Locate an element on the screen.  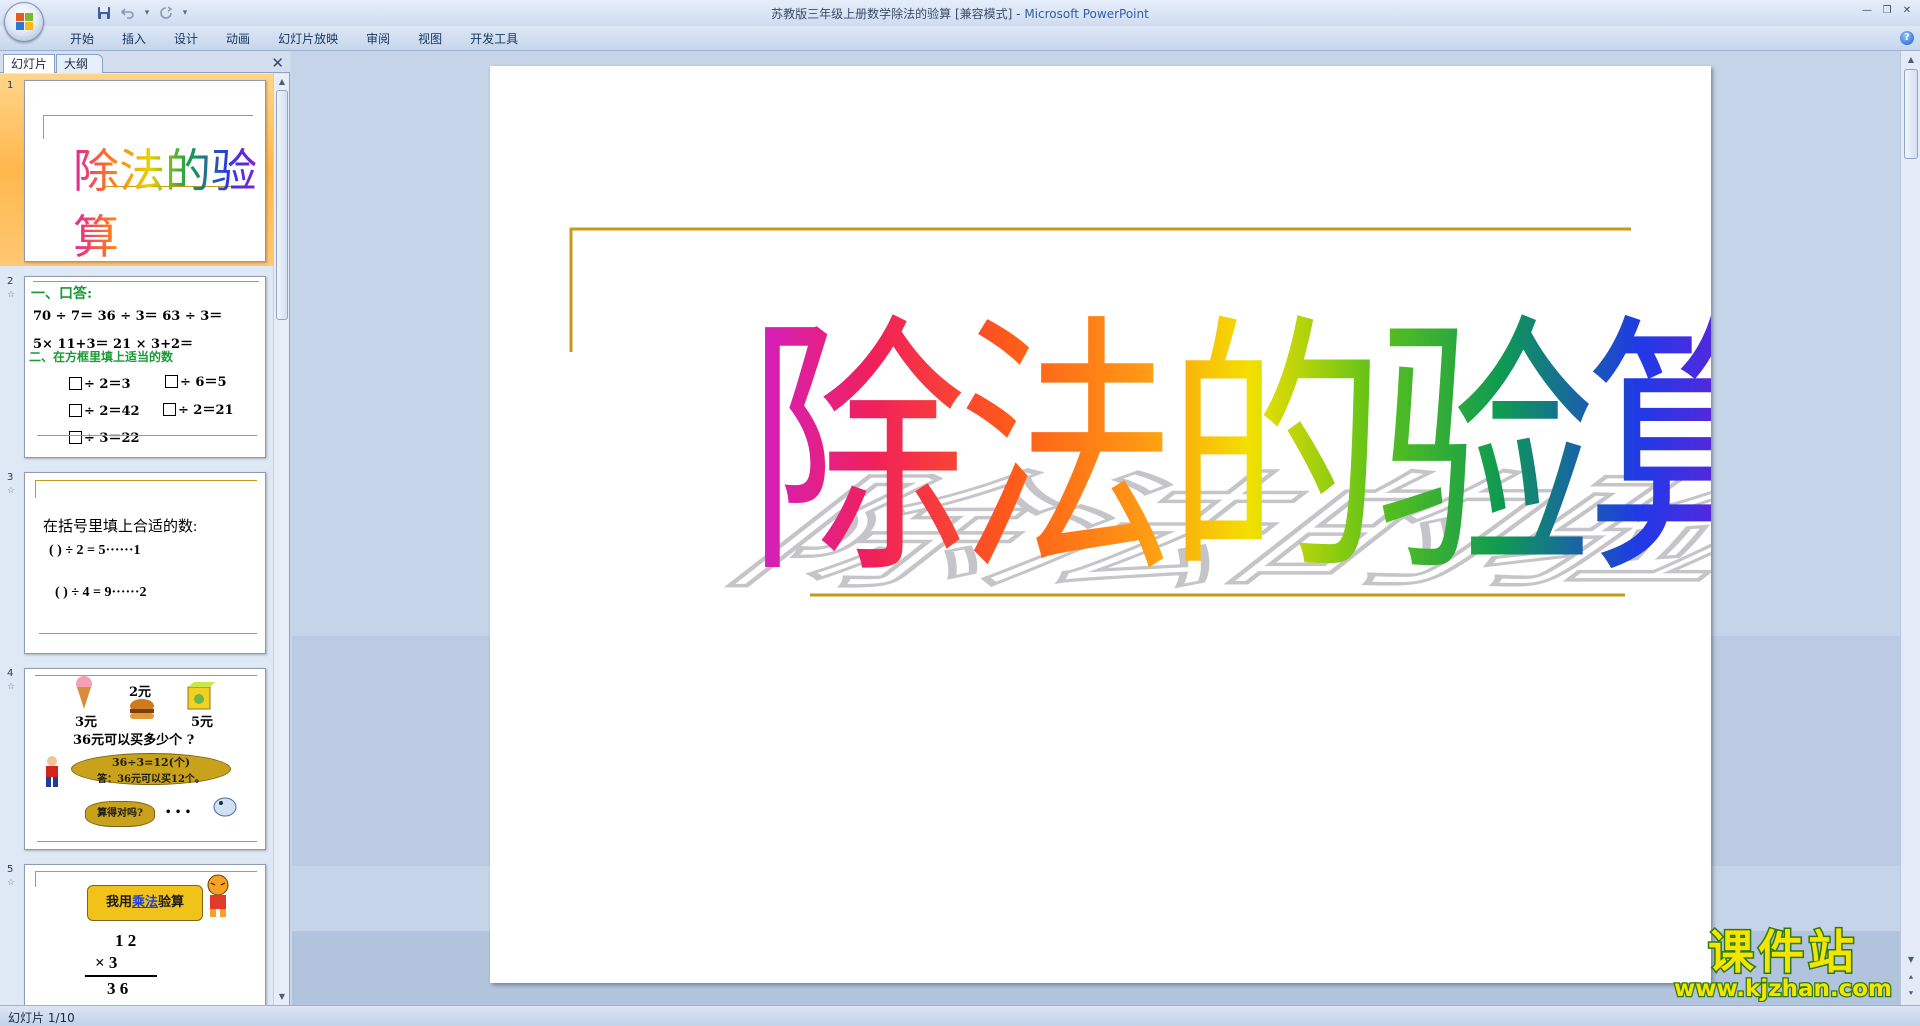
thumbnail-text: ÷ 2＝3 is located at coordinates (100, 382).